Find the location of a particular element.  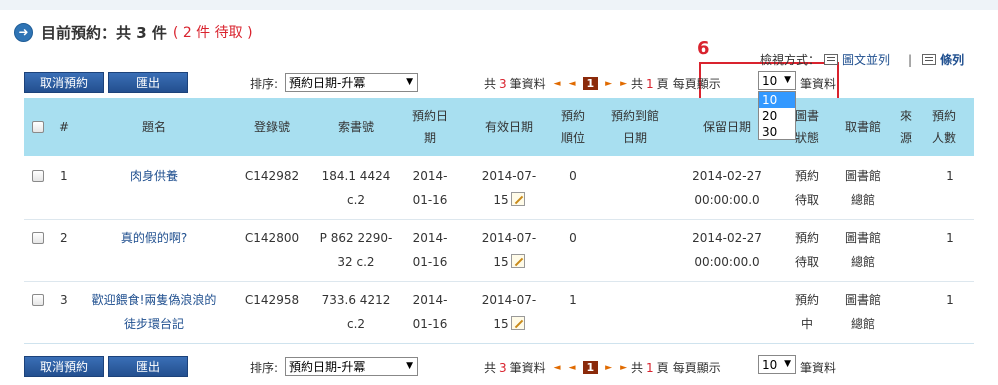

view-mode-label: 檢視方式： is located at coordinates (790, 60).